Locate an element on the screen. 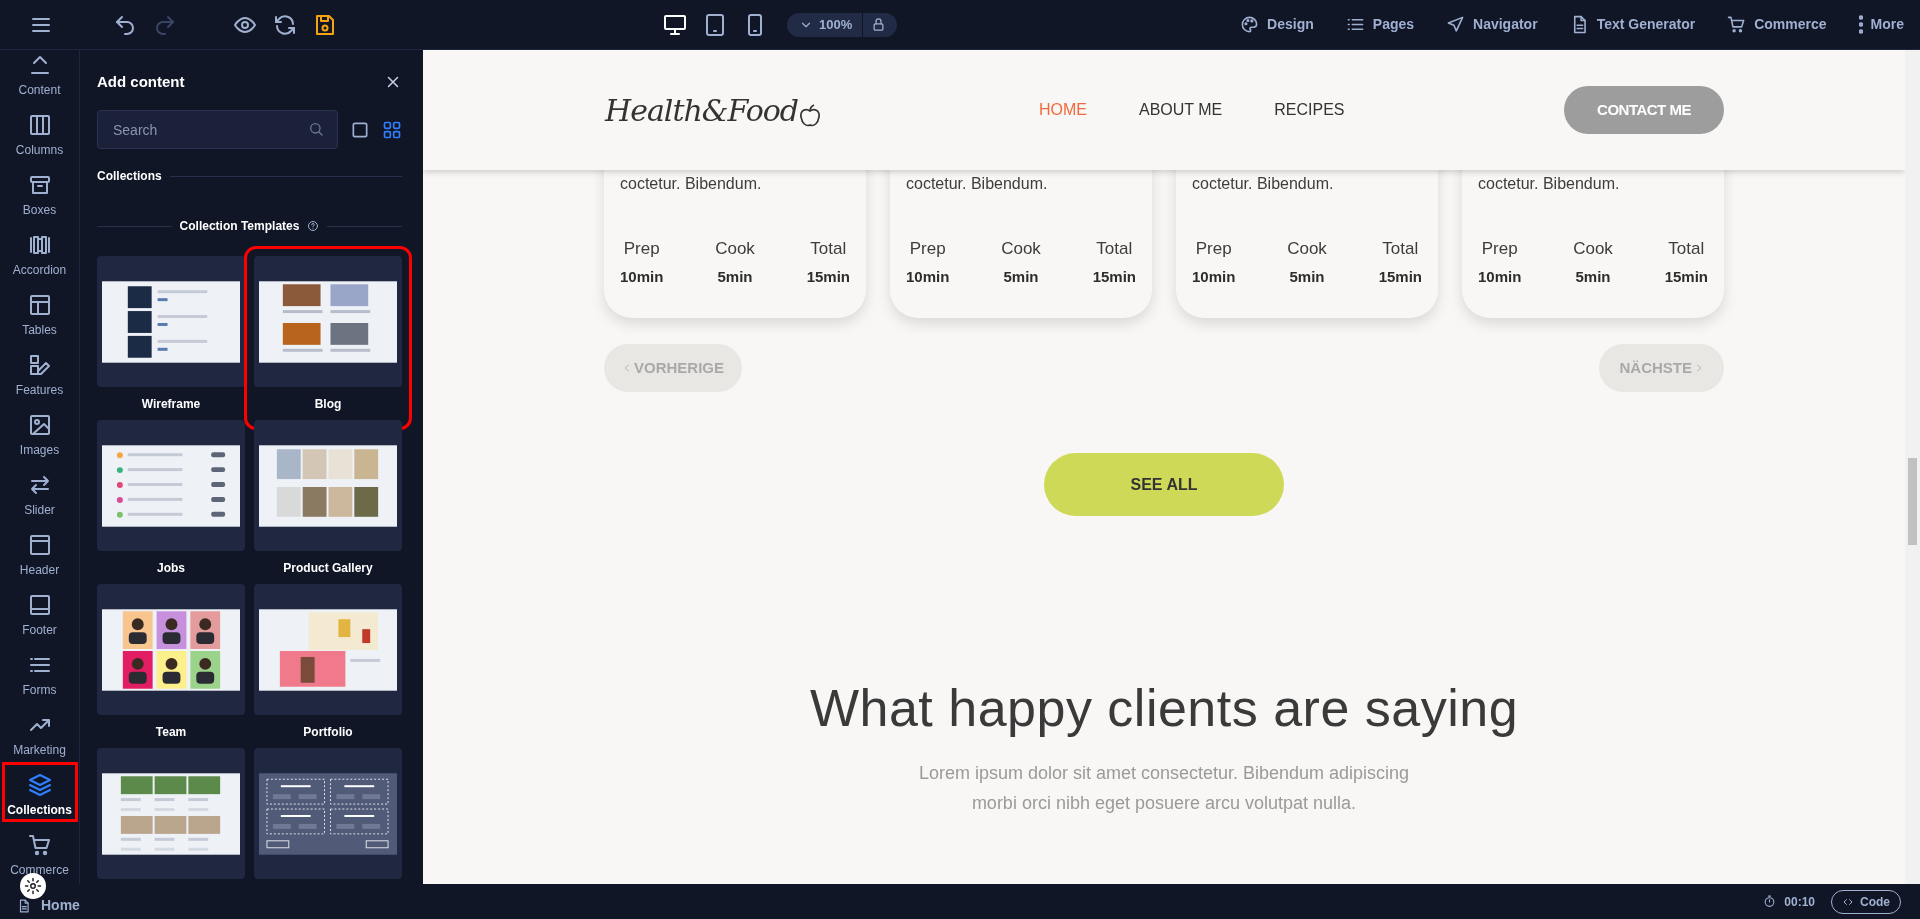 Image resolution: width=1920 pixels, height=919 pixels. sidebar-item: Footer is located at coordinates (39, 612).